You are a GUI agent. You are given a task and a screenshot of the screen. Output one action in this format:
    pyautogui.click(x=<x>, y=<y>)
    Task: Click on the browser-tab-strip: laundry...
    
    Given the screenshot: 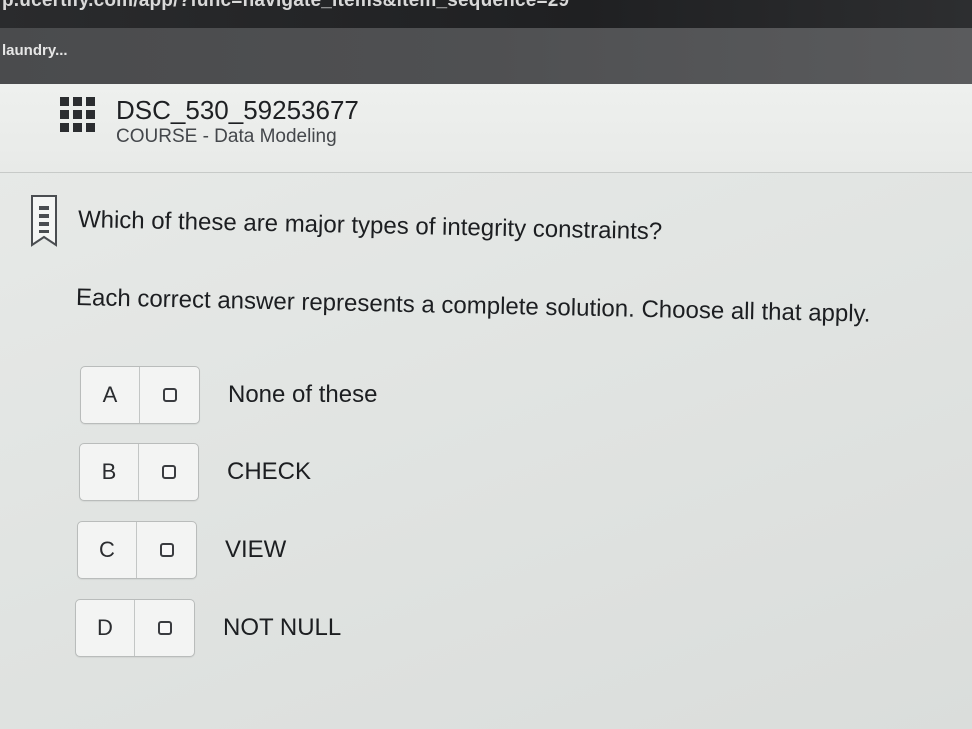 What is the action you would take?
    pyautogui.click(x=486, y=56)
    